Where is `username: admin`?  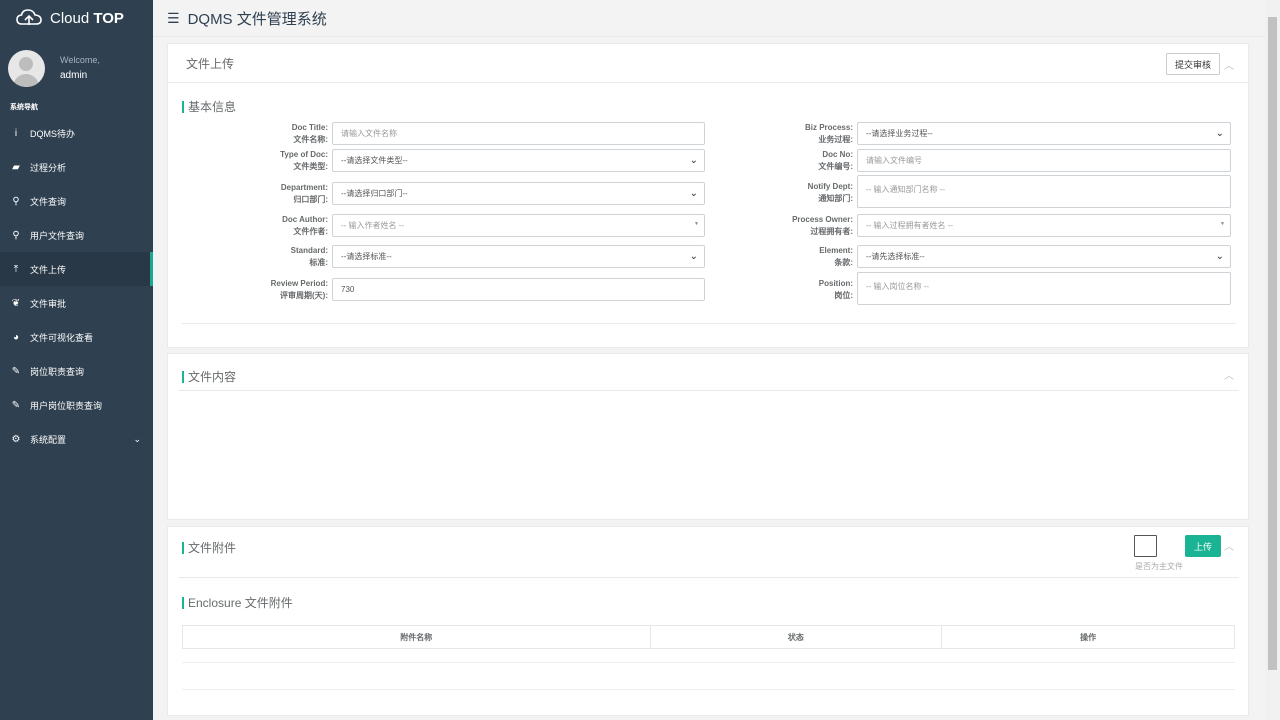
username: admin is located at coordinates (80, 75).